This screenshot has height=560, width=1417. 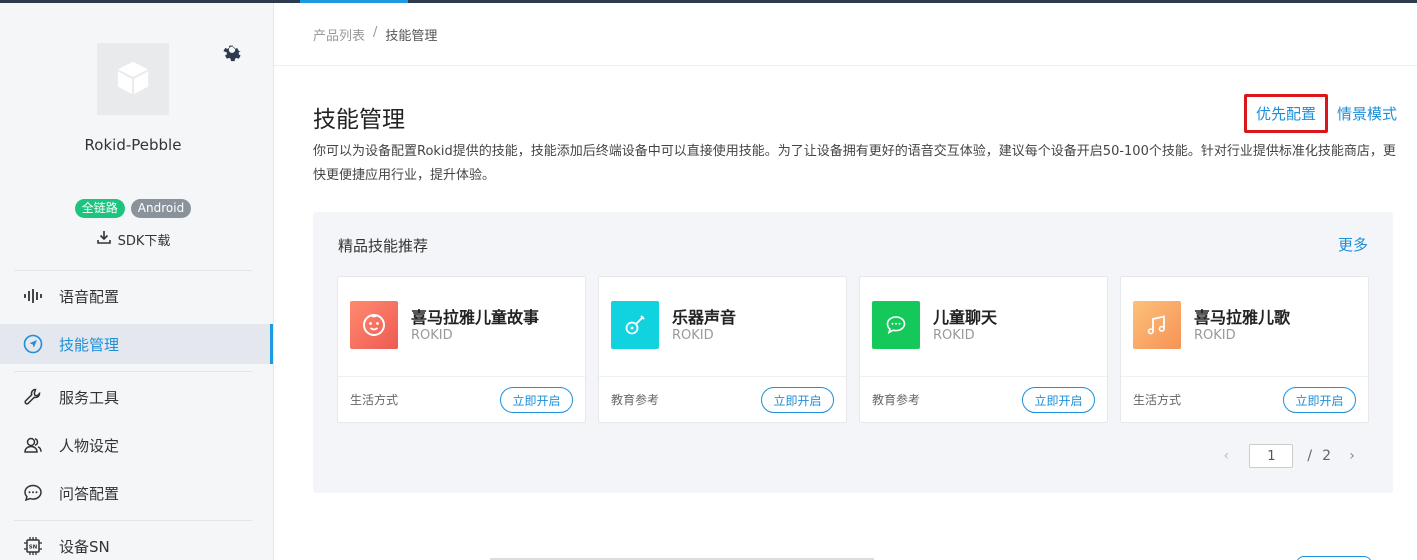 I want to click on sidebar-item-skill-management: 技能管理, so click(x=136, y=344).